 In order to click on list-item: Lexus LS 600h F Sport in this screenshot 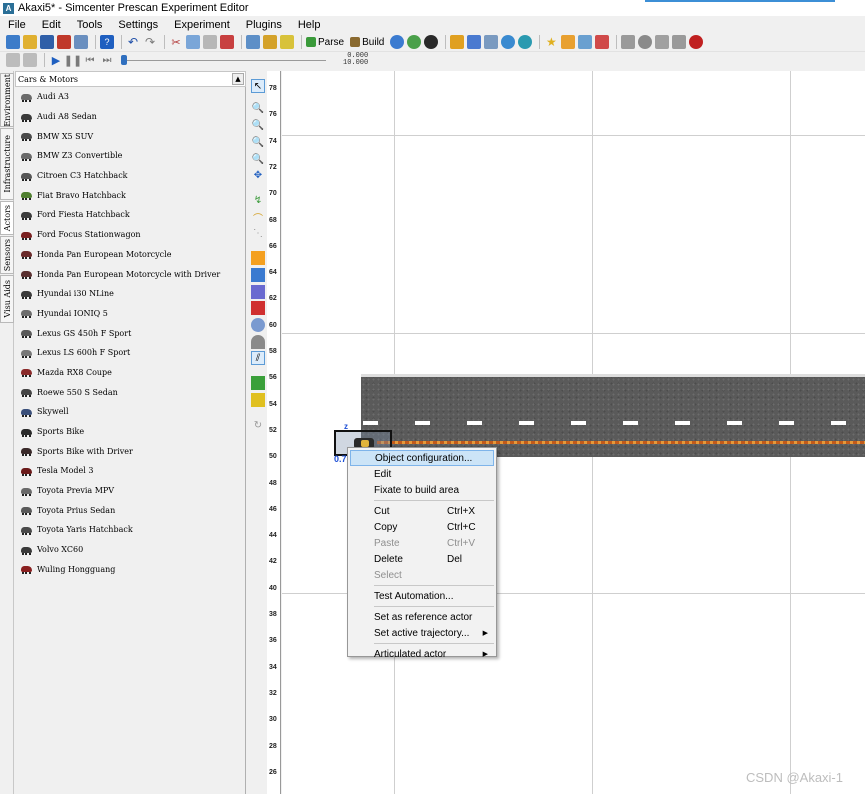, I will do `click(130, 353)`.